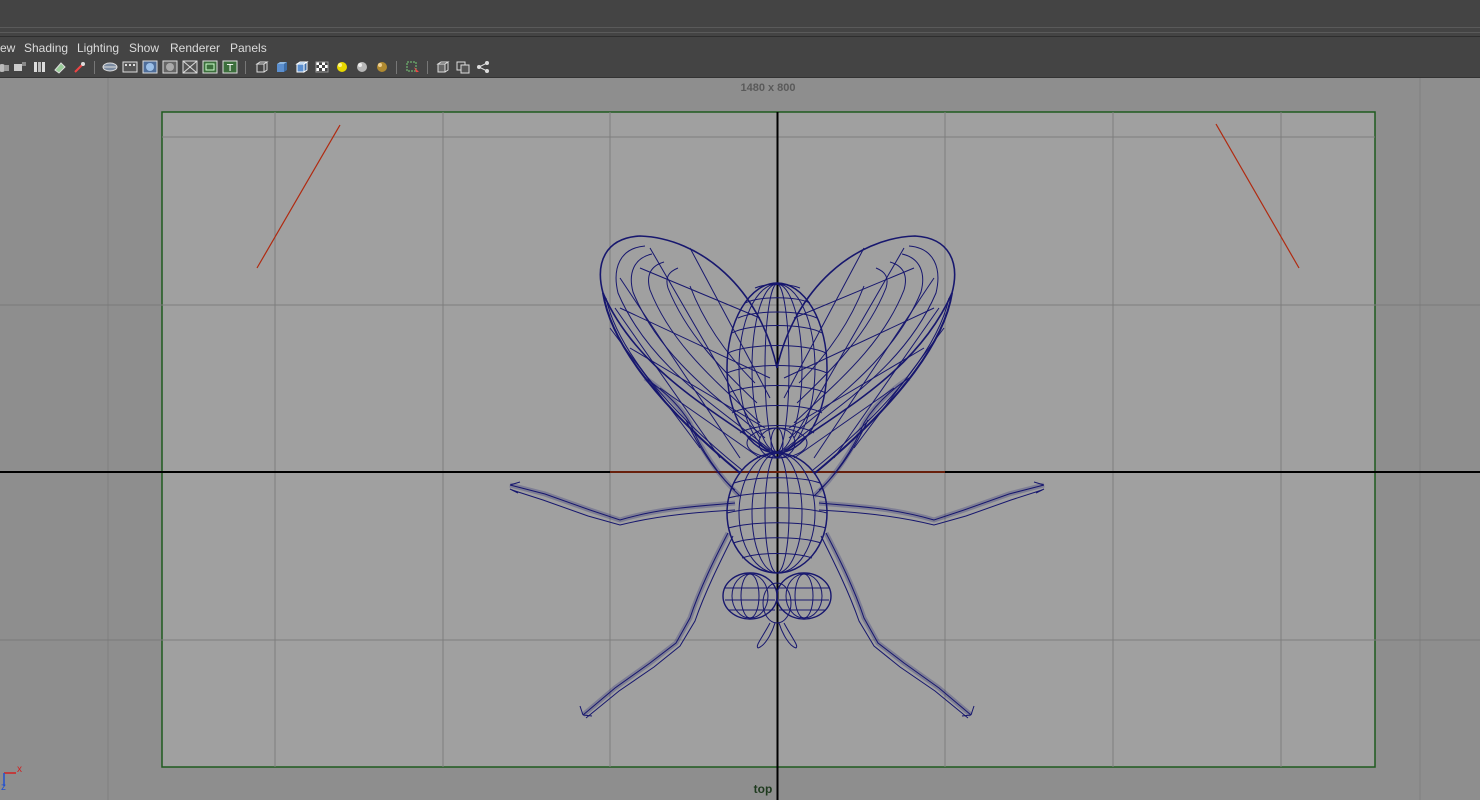 Image resolution: width=1480 pixels, height=800 pixels. Describe the element at coordinates (768, 88) in the screenshot. I see `resolution-gate-label: 1480 x 800` at that location.